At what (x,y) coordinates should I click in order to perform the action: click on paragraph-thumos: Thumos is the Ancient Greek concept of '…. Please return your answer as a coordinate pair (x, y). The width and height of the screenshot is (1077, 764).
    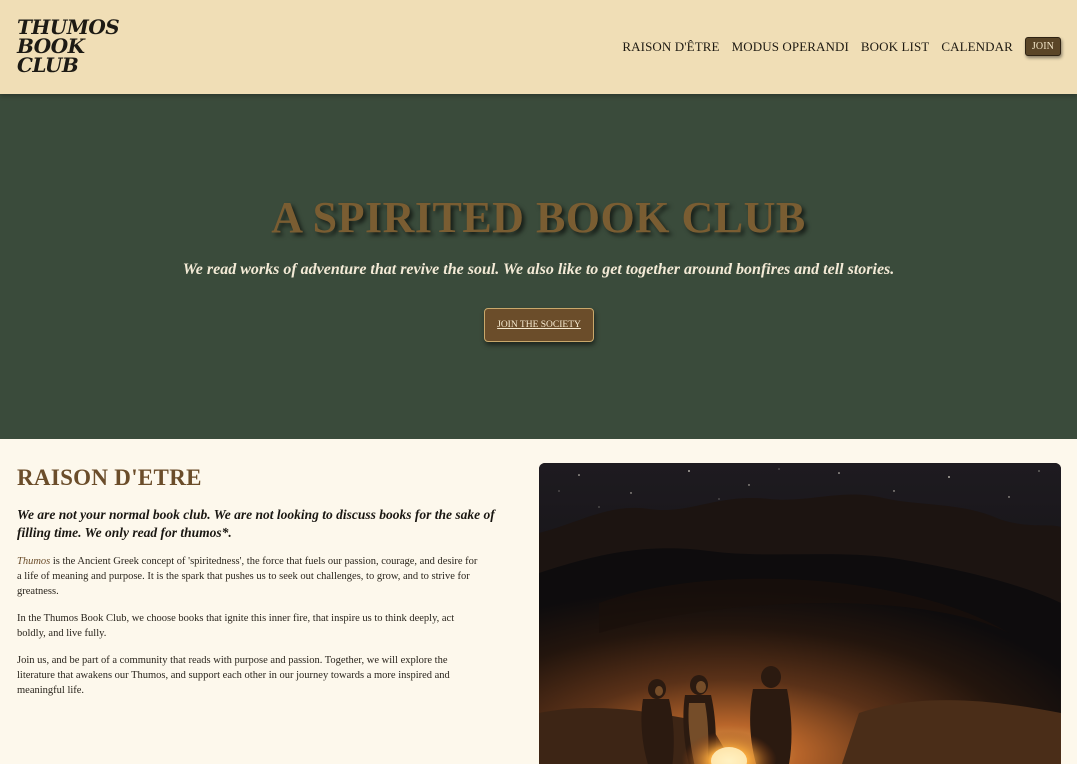
    Looking at the image, I should click on (249, 576).